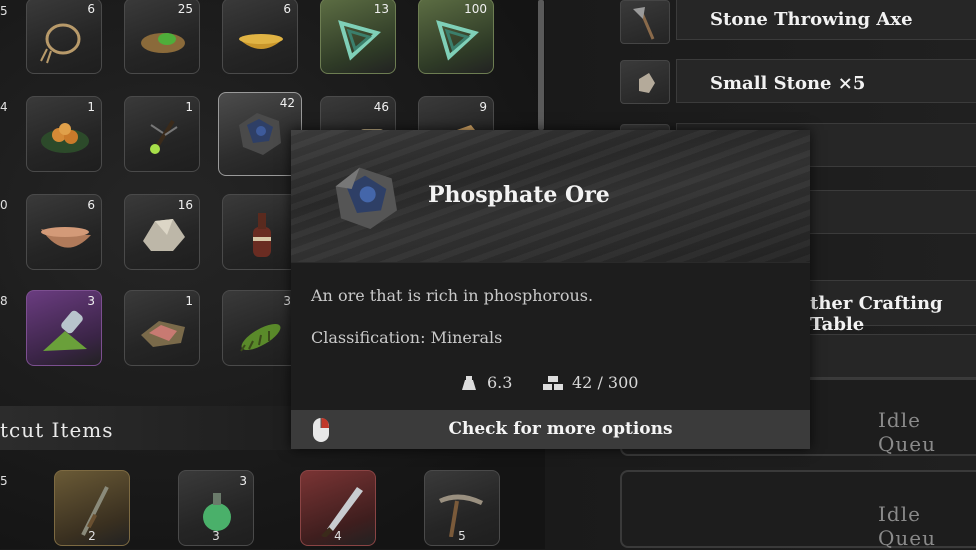 This screenshot has height=550, width=976. I want to click on stone-chunk-icon, so click(164, 235).